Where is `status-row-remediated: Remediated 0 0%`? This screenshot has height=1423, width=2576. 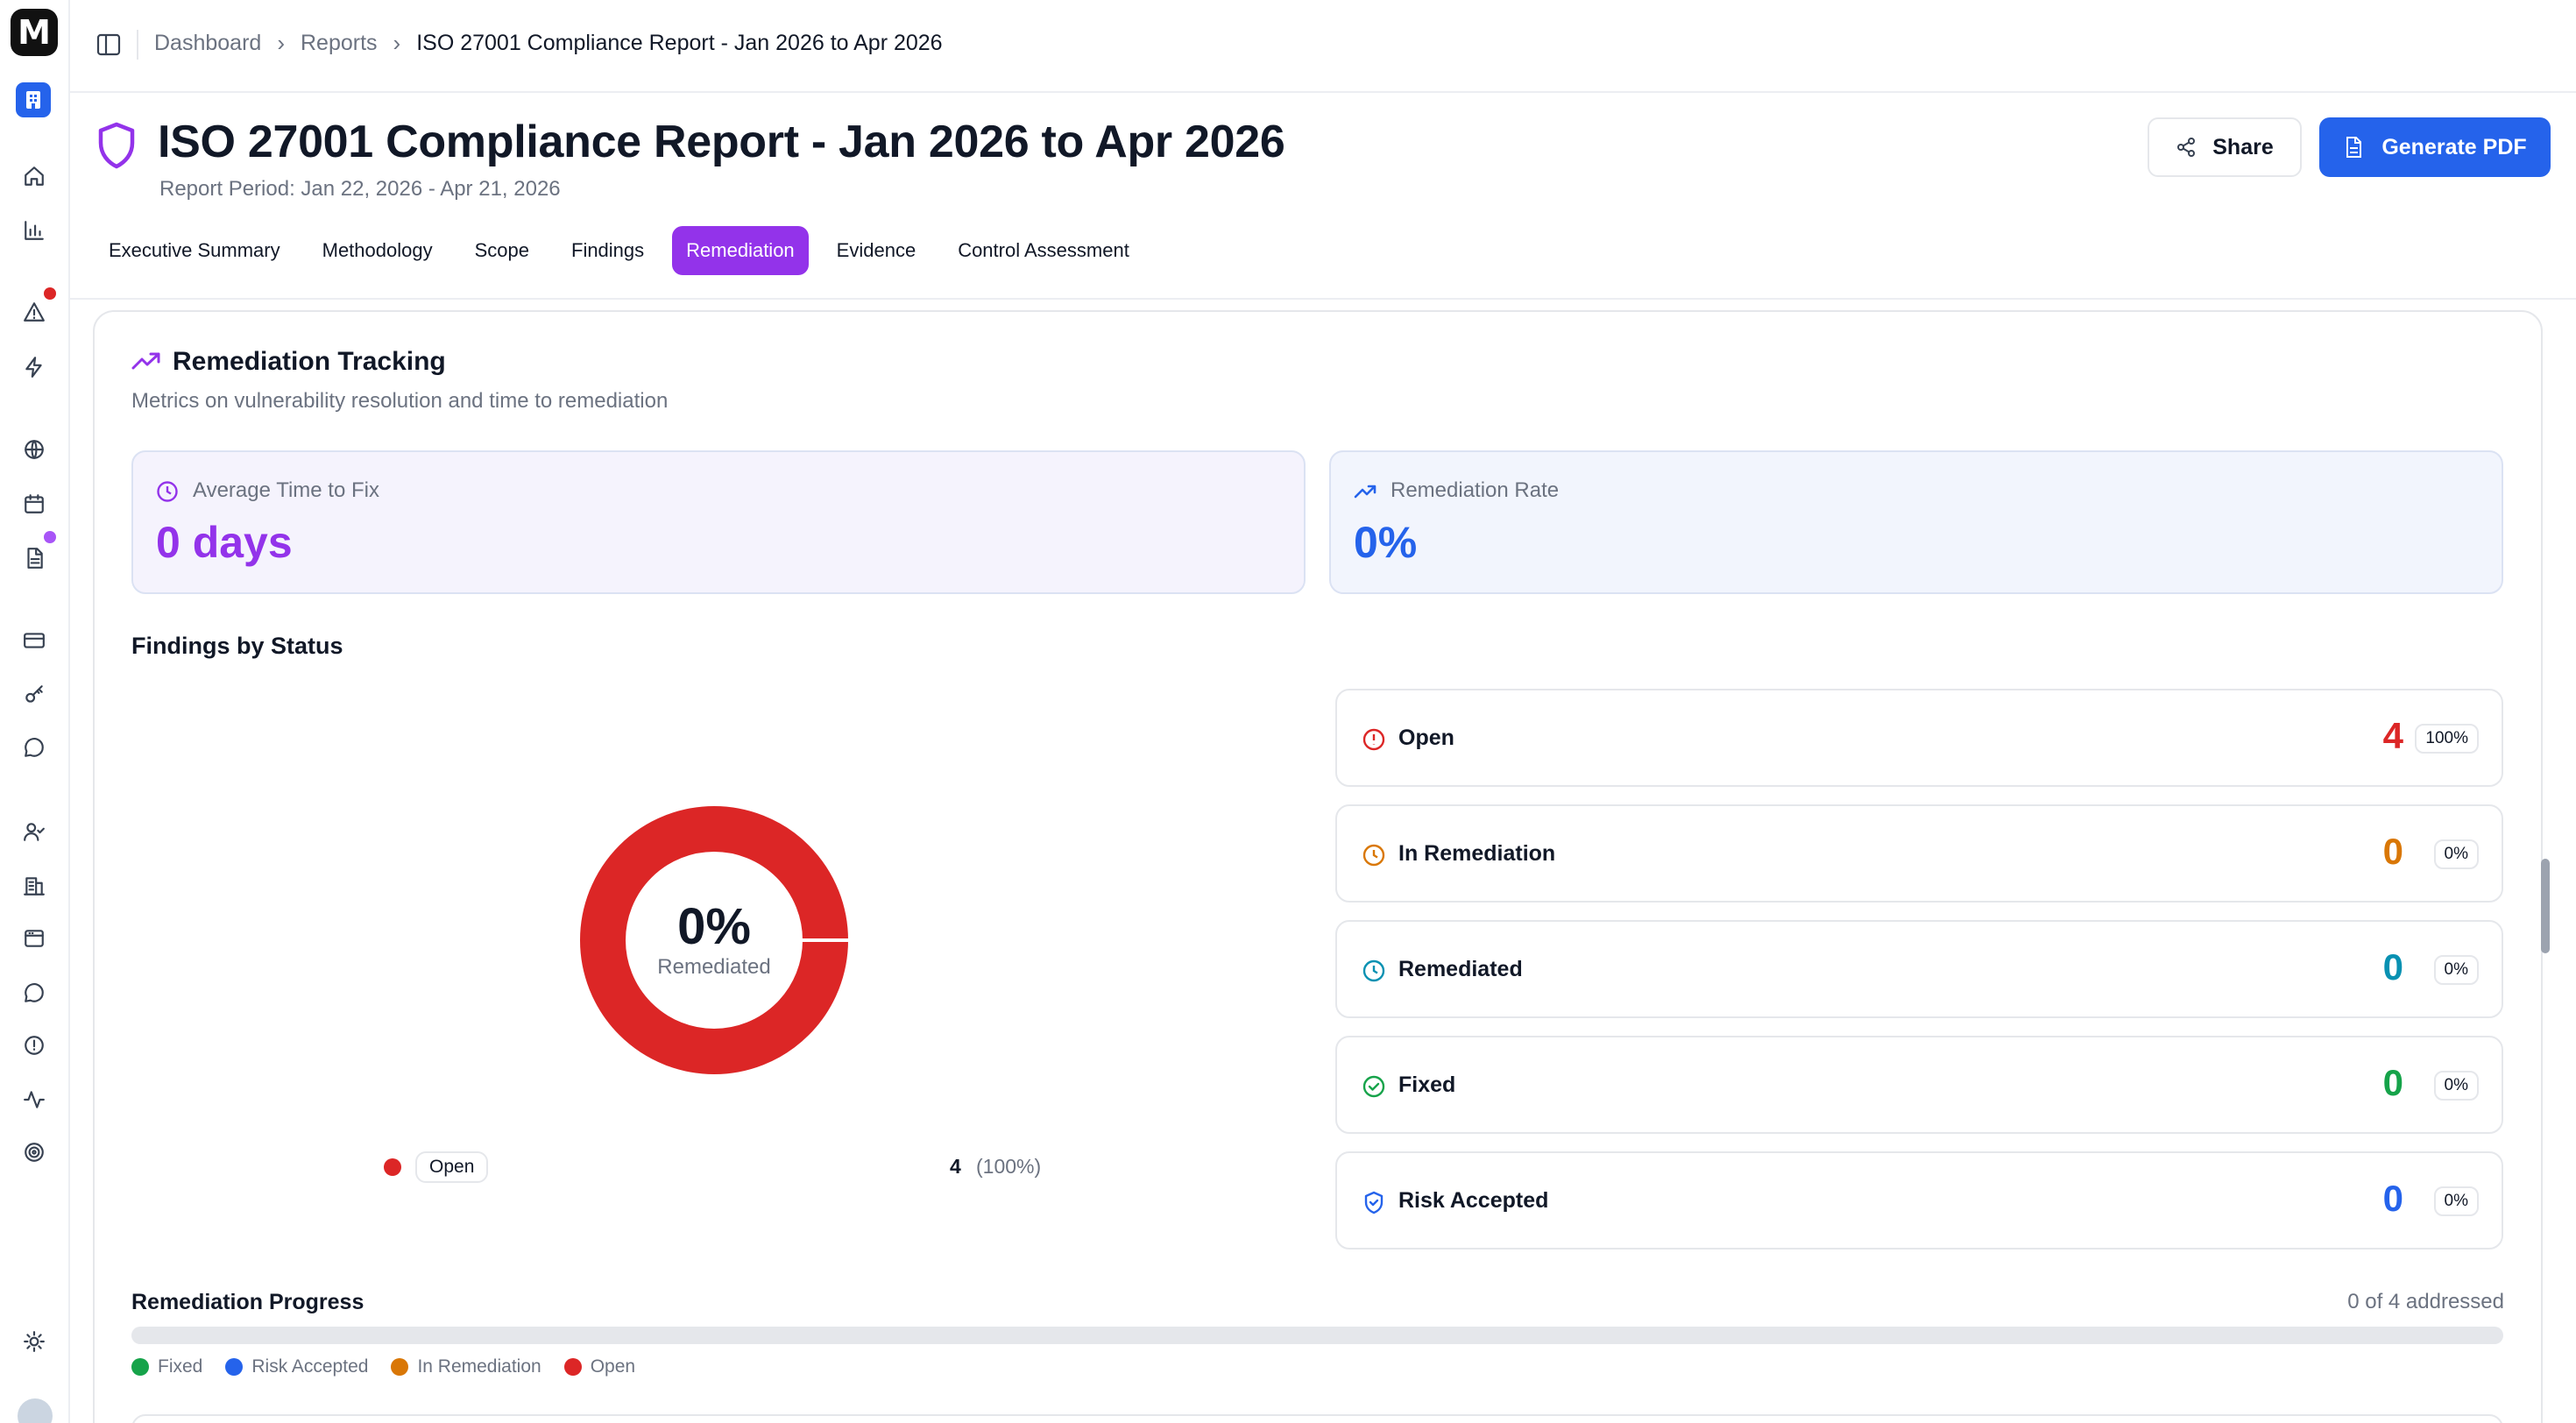 status-row-remediated: Remediated 0 0% is located at coordinates (1919, 969).